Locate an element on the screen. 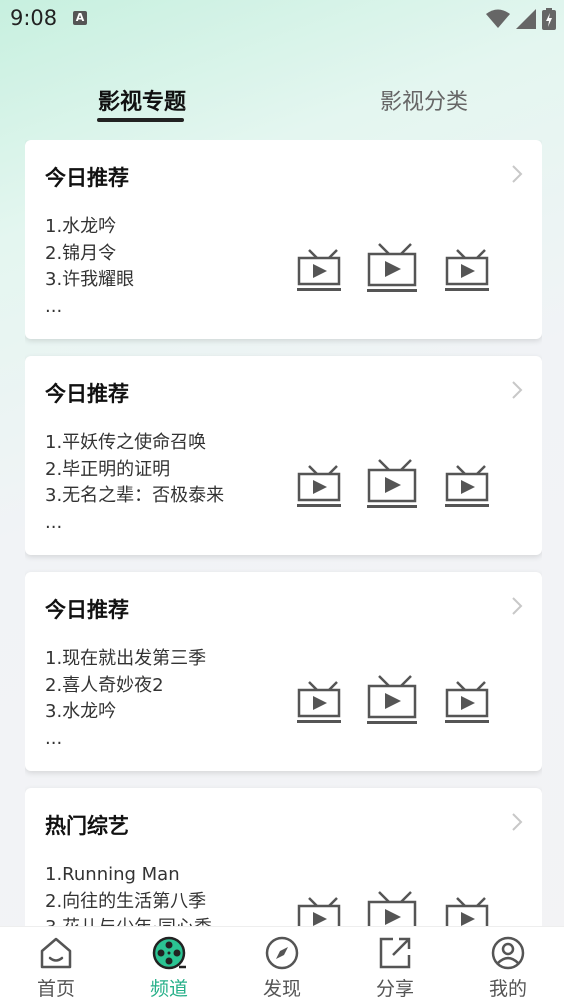 Image resolution: width=564 pixels, height=1005 pixels. home-icon is located at coordinates (56, 953).